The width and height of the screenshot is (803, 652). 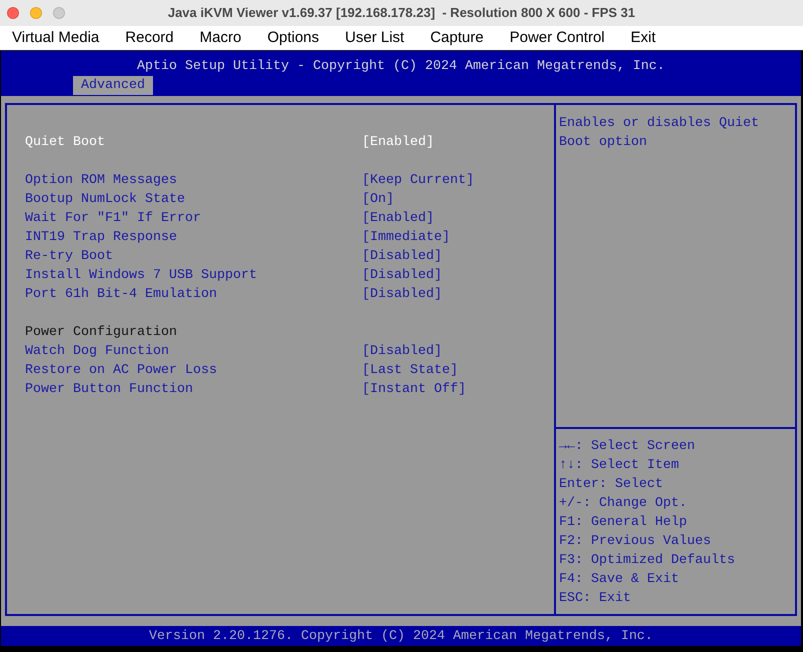 What do you see at coordinates (69, 256) in the screenshot?
I see `setting-label: Re-try Boot` at bounding box center [69, 256].